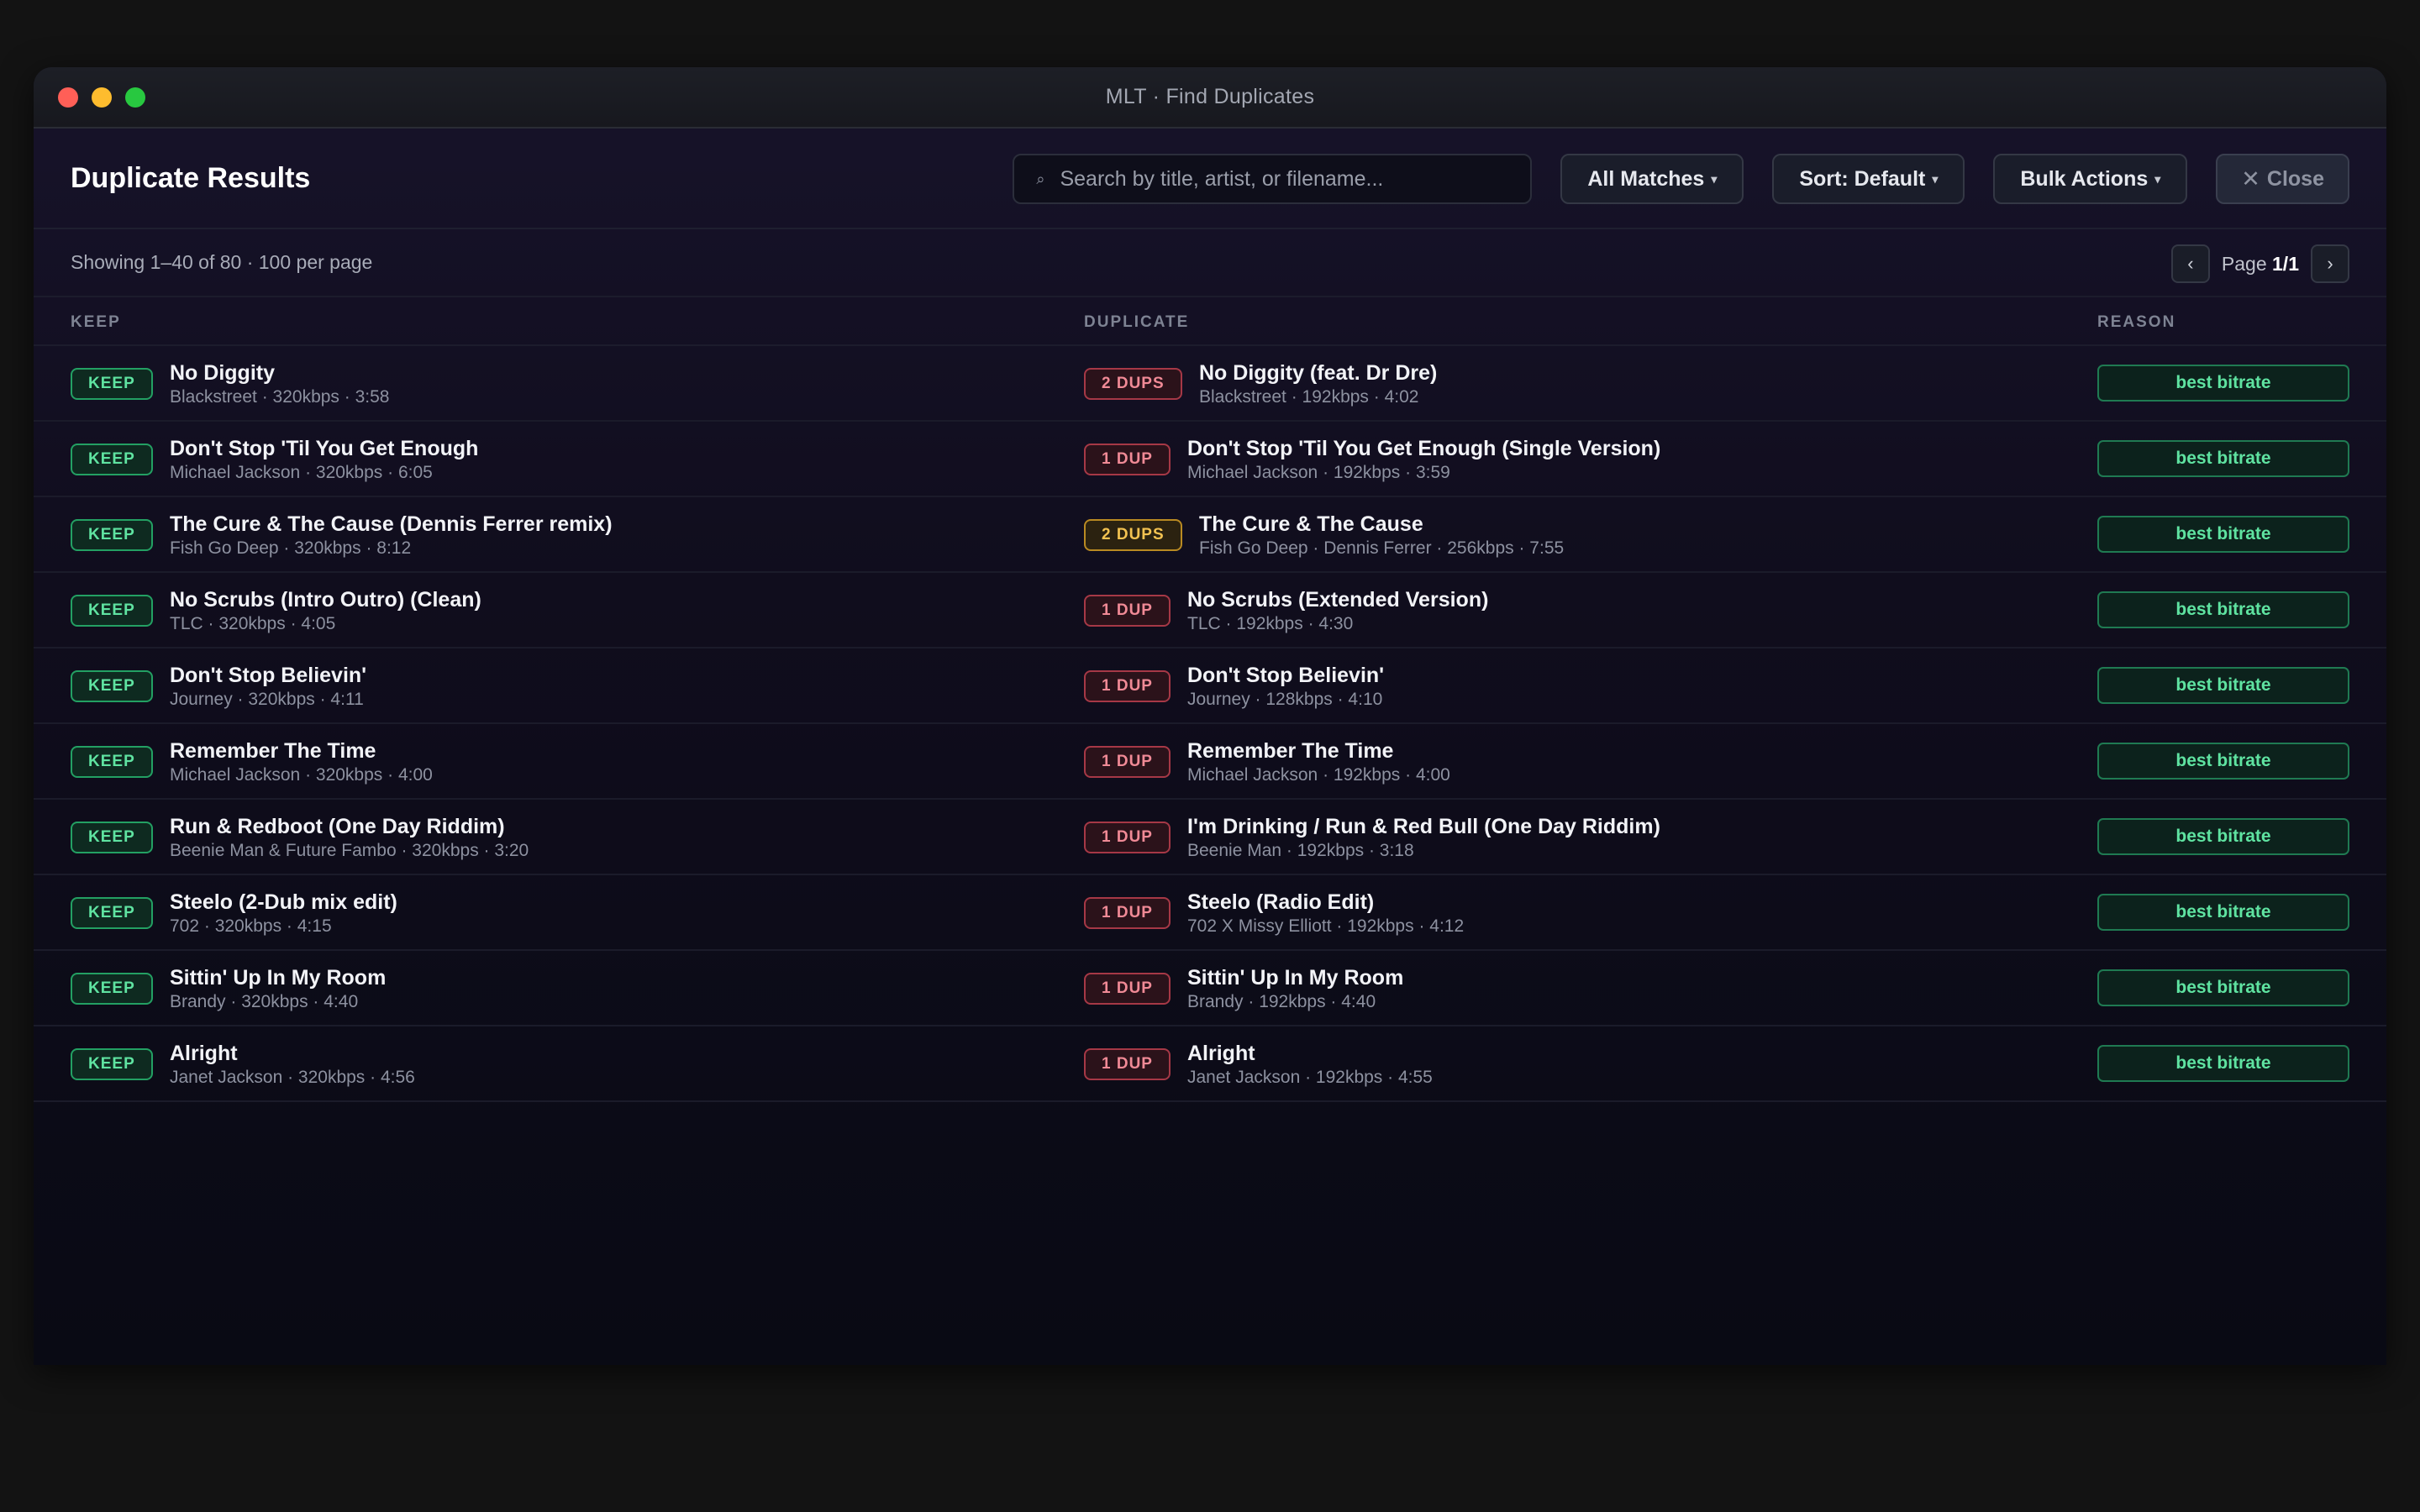 Image resolution: width=2420 pixels, height=1512 pixels. I want to click on match-filter-label: All Matches, so click(1646, 178).